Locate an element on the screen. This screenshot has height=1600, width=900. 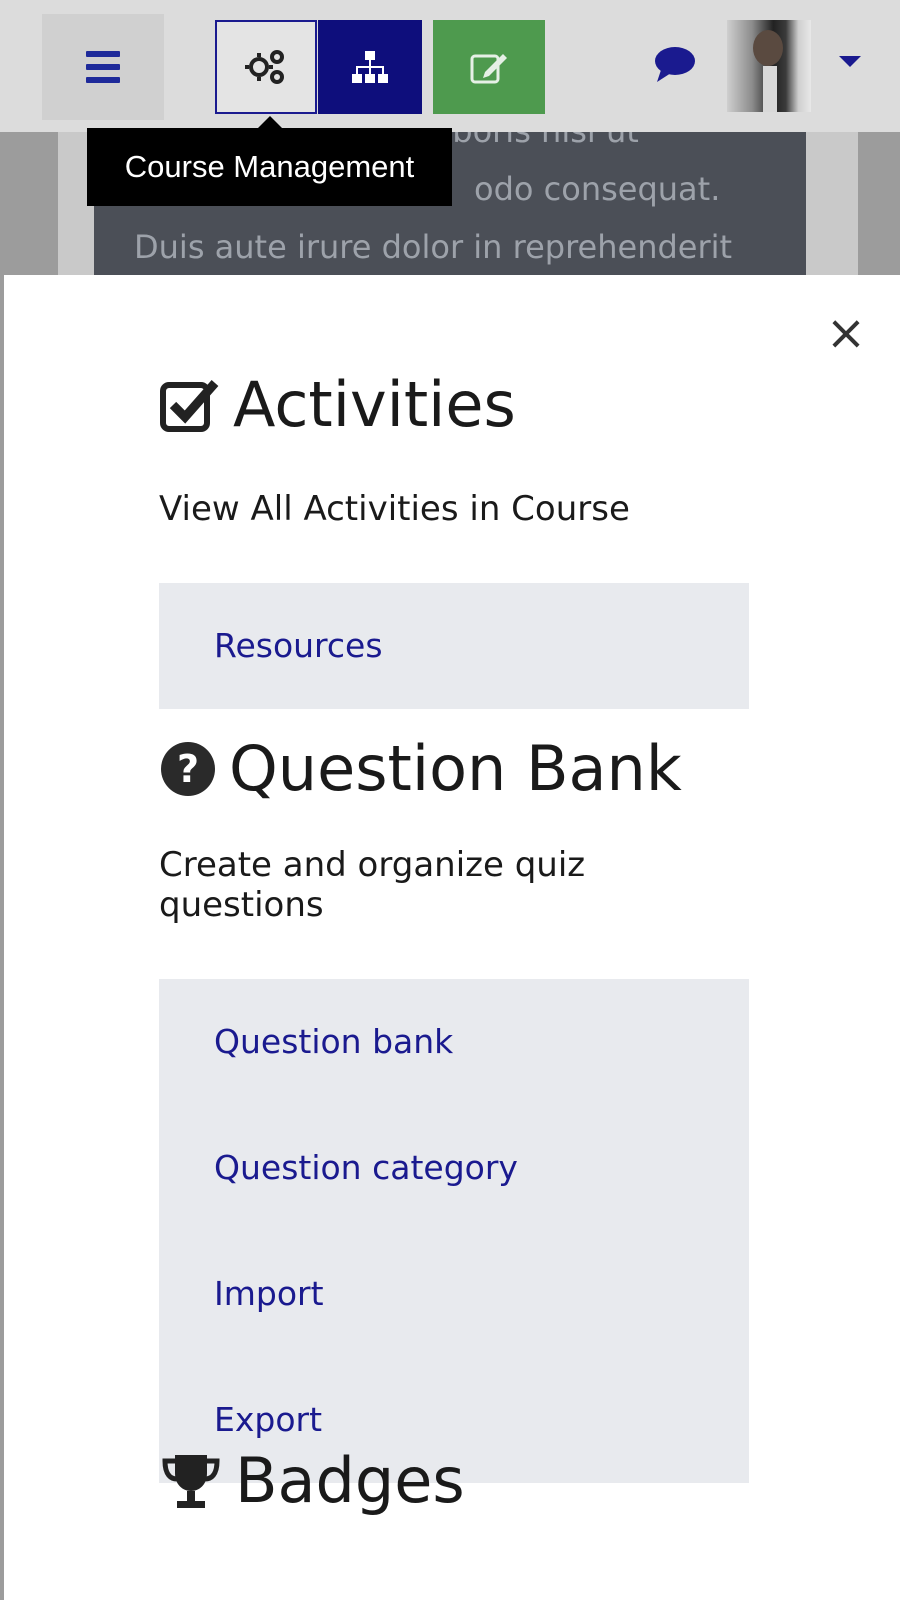
section-heading: Badges is located at coordinates (454, 1481).